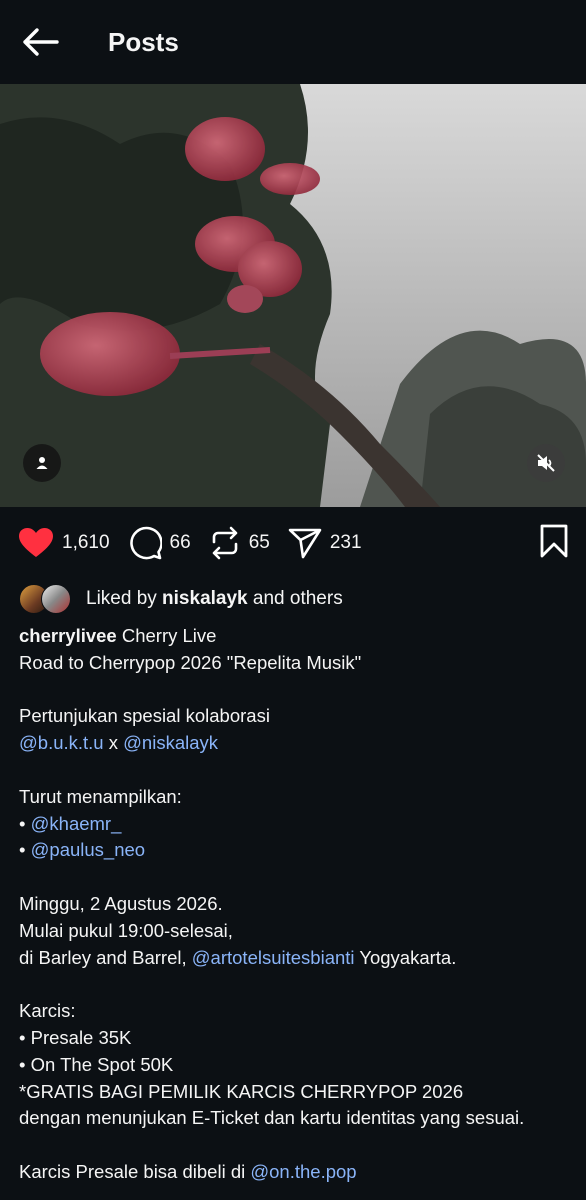 Image resolution: width=586 pixels, height=1200 pixels. I want to click on caption-line: Minggu, 2 Agustus 2026., so click(121, 903).